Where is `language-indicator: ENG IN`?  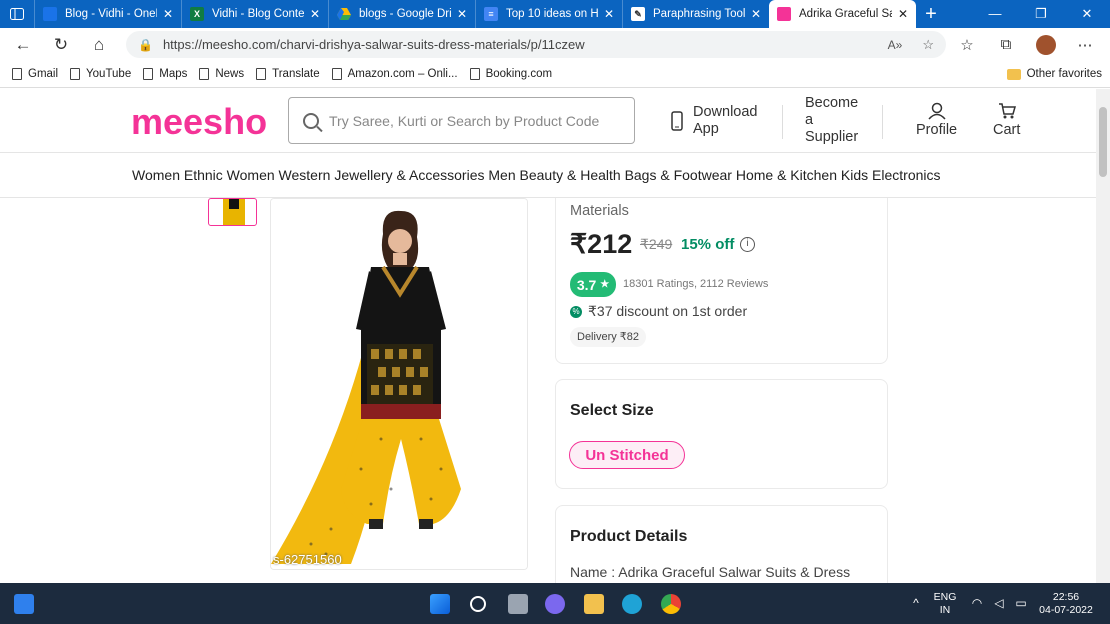 language-indicator: ENG IN is located at coordinates (945, 603).